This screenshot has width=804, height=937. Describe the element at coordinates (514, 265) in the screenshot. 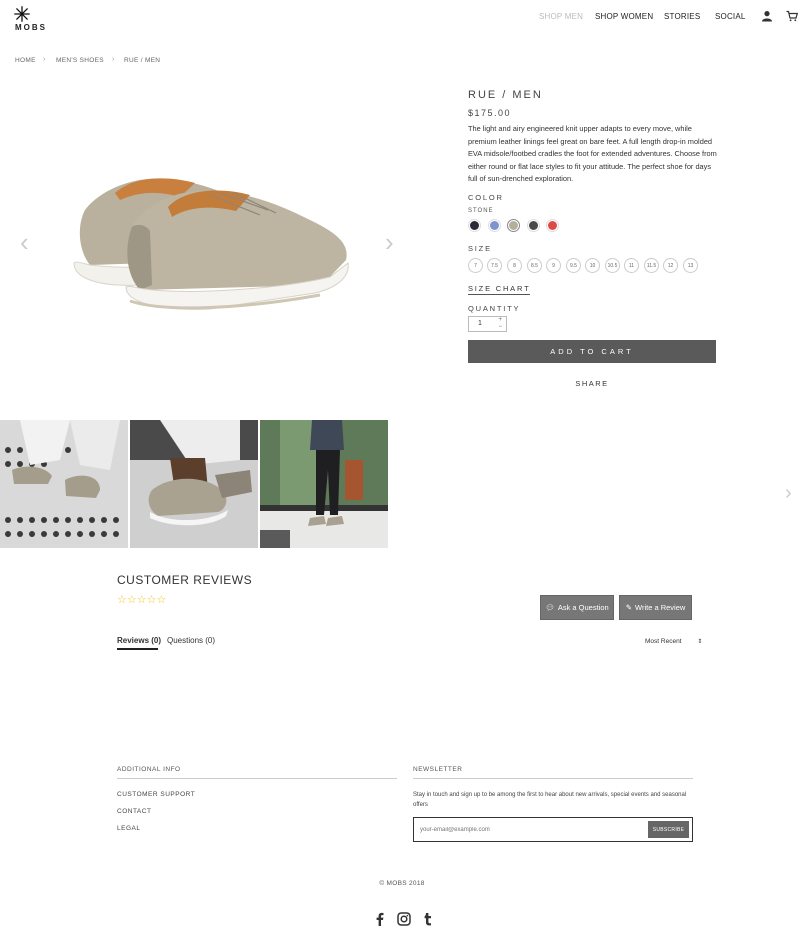

I see `size-option: 8` at that location.